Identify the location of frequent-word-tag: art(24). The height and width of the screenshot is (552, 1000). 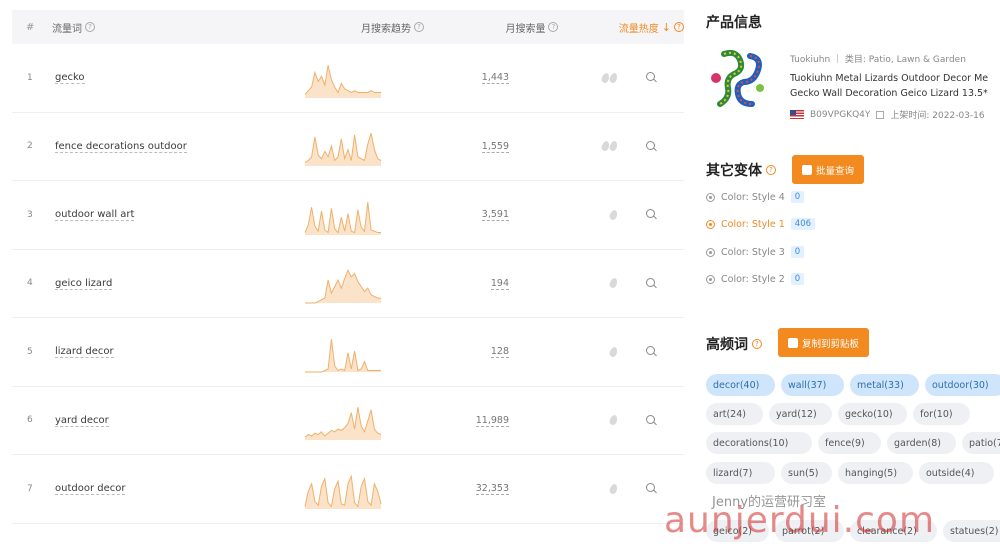
(734, 414).